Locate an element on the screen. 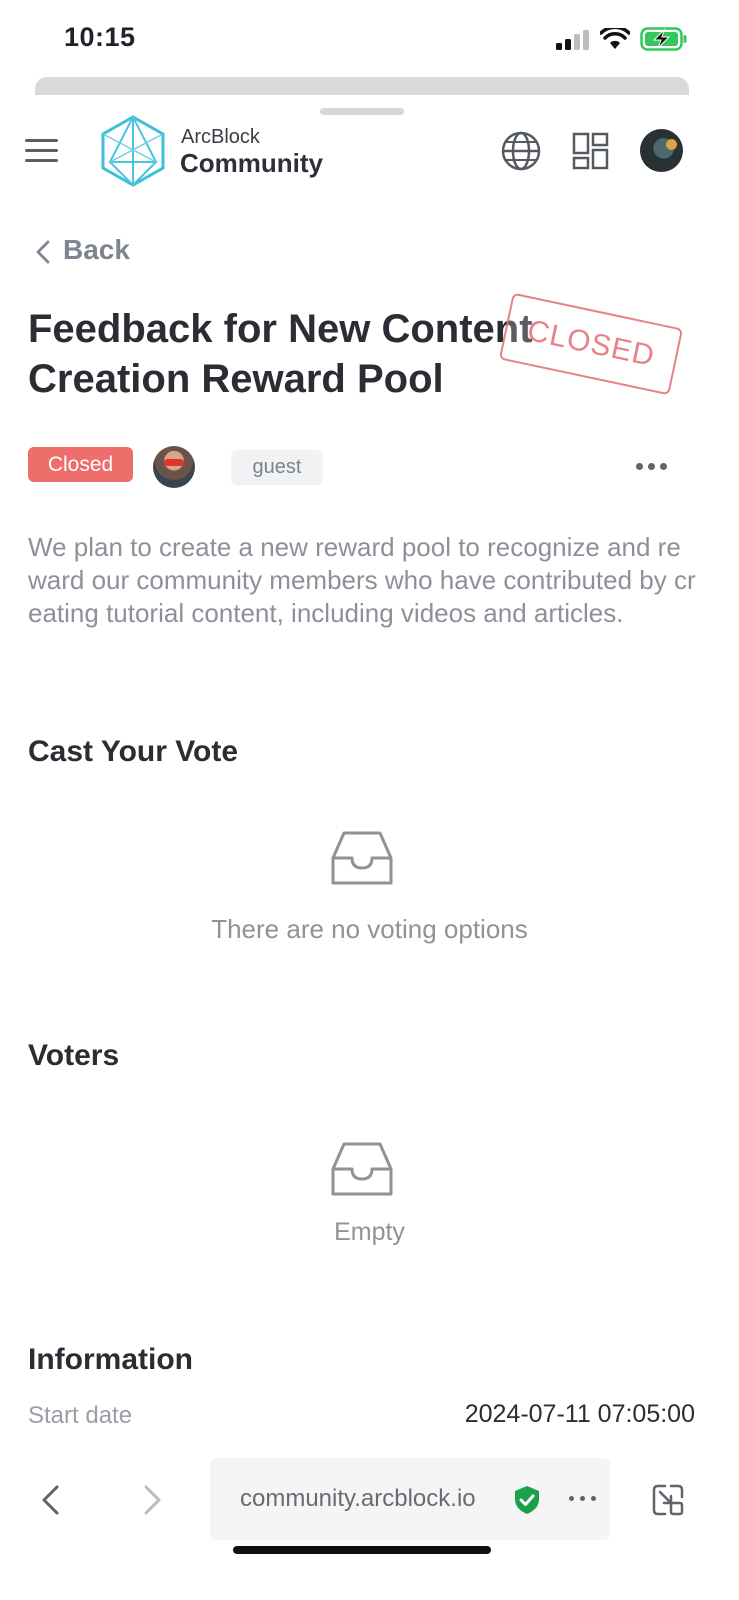  secure-shield-icon is located at coordinates (527, 1500).